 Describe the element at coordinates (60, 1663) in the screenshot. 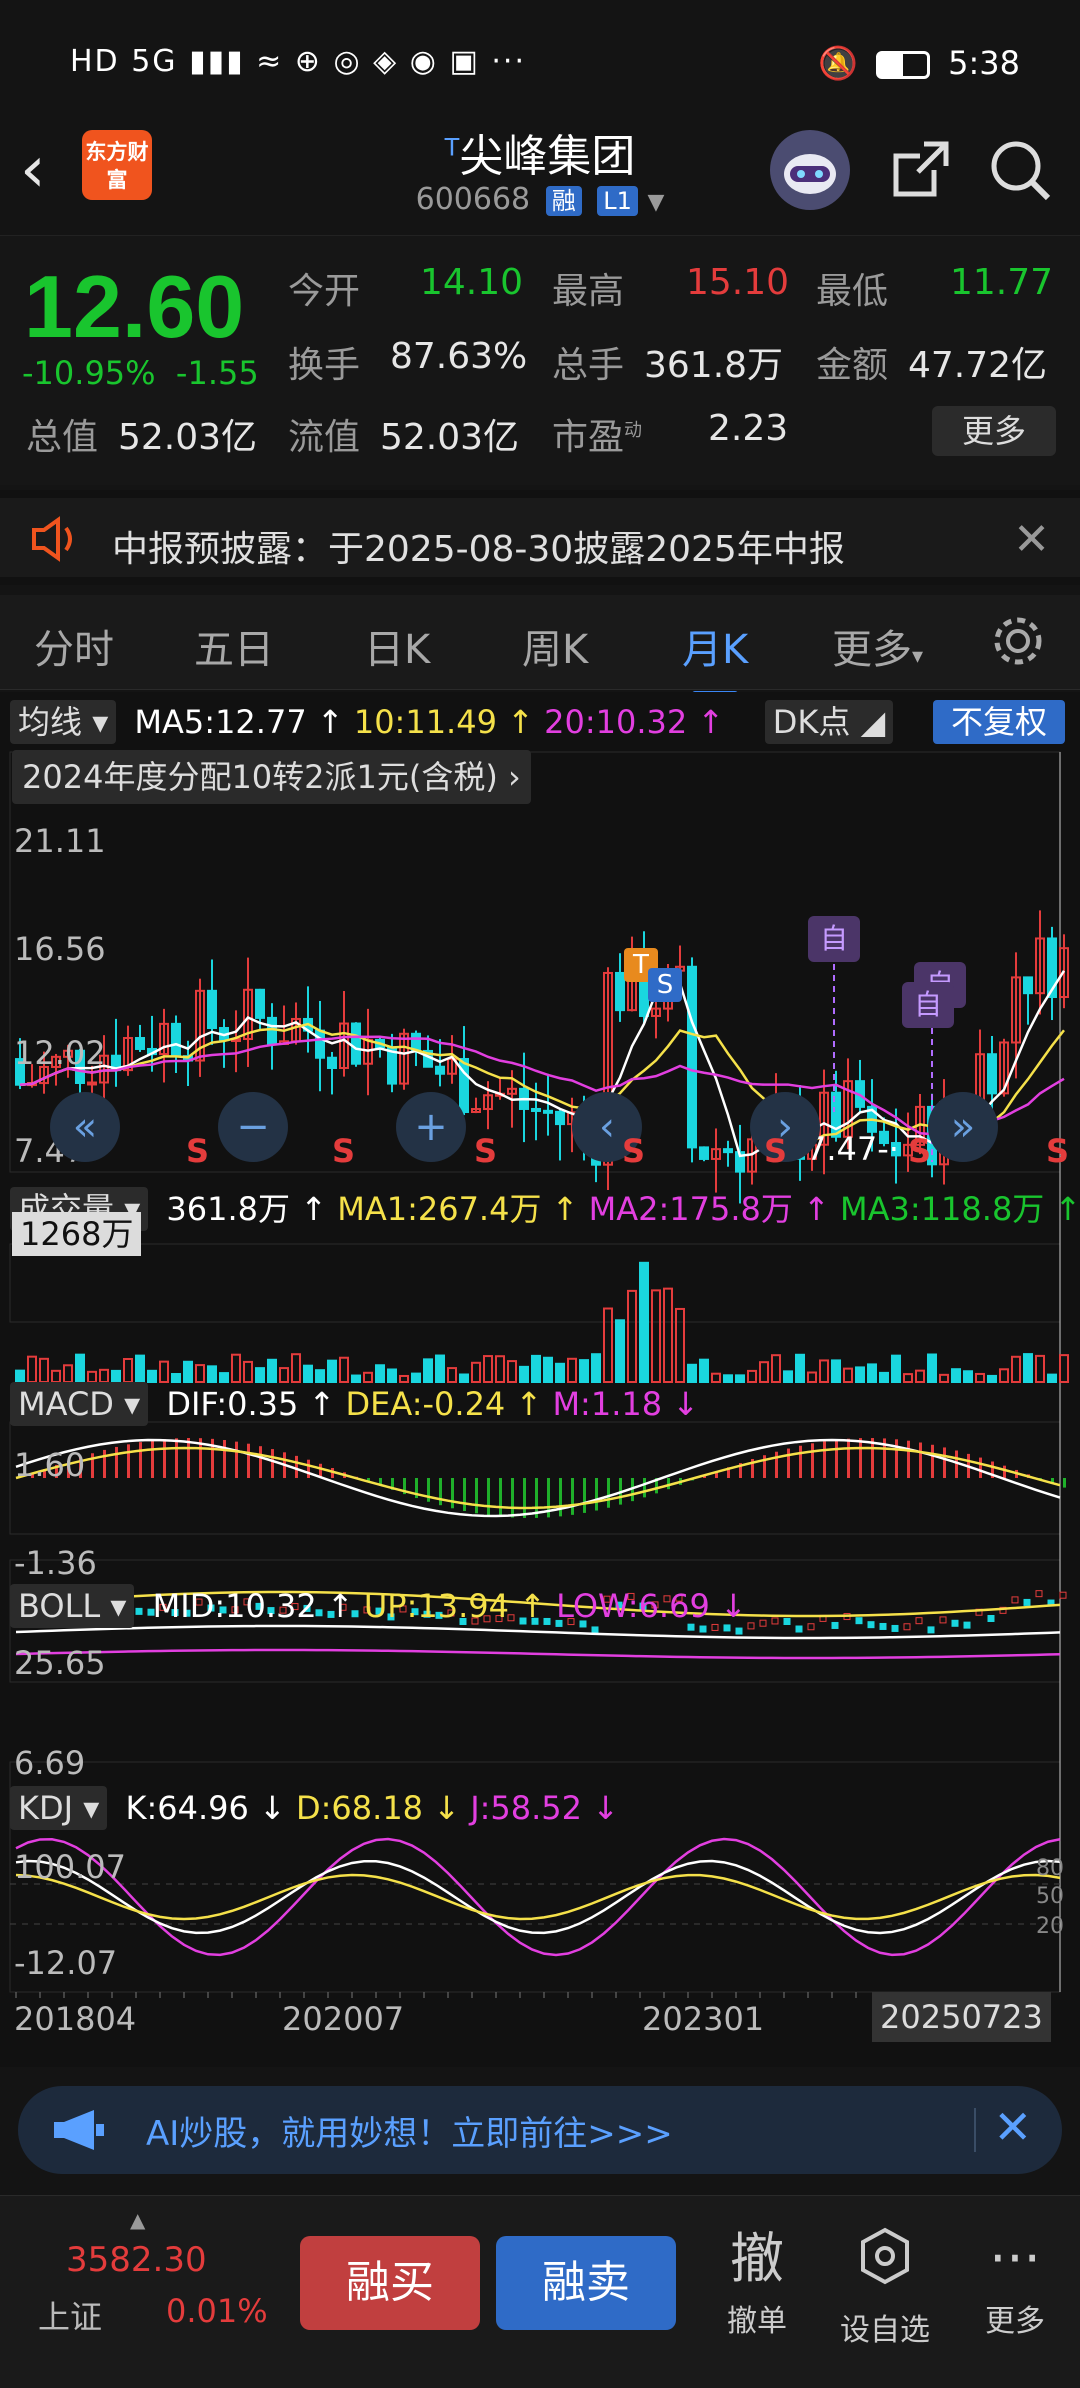

I see `boll-top-label: 25.65` at that location.